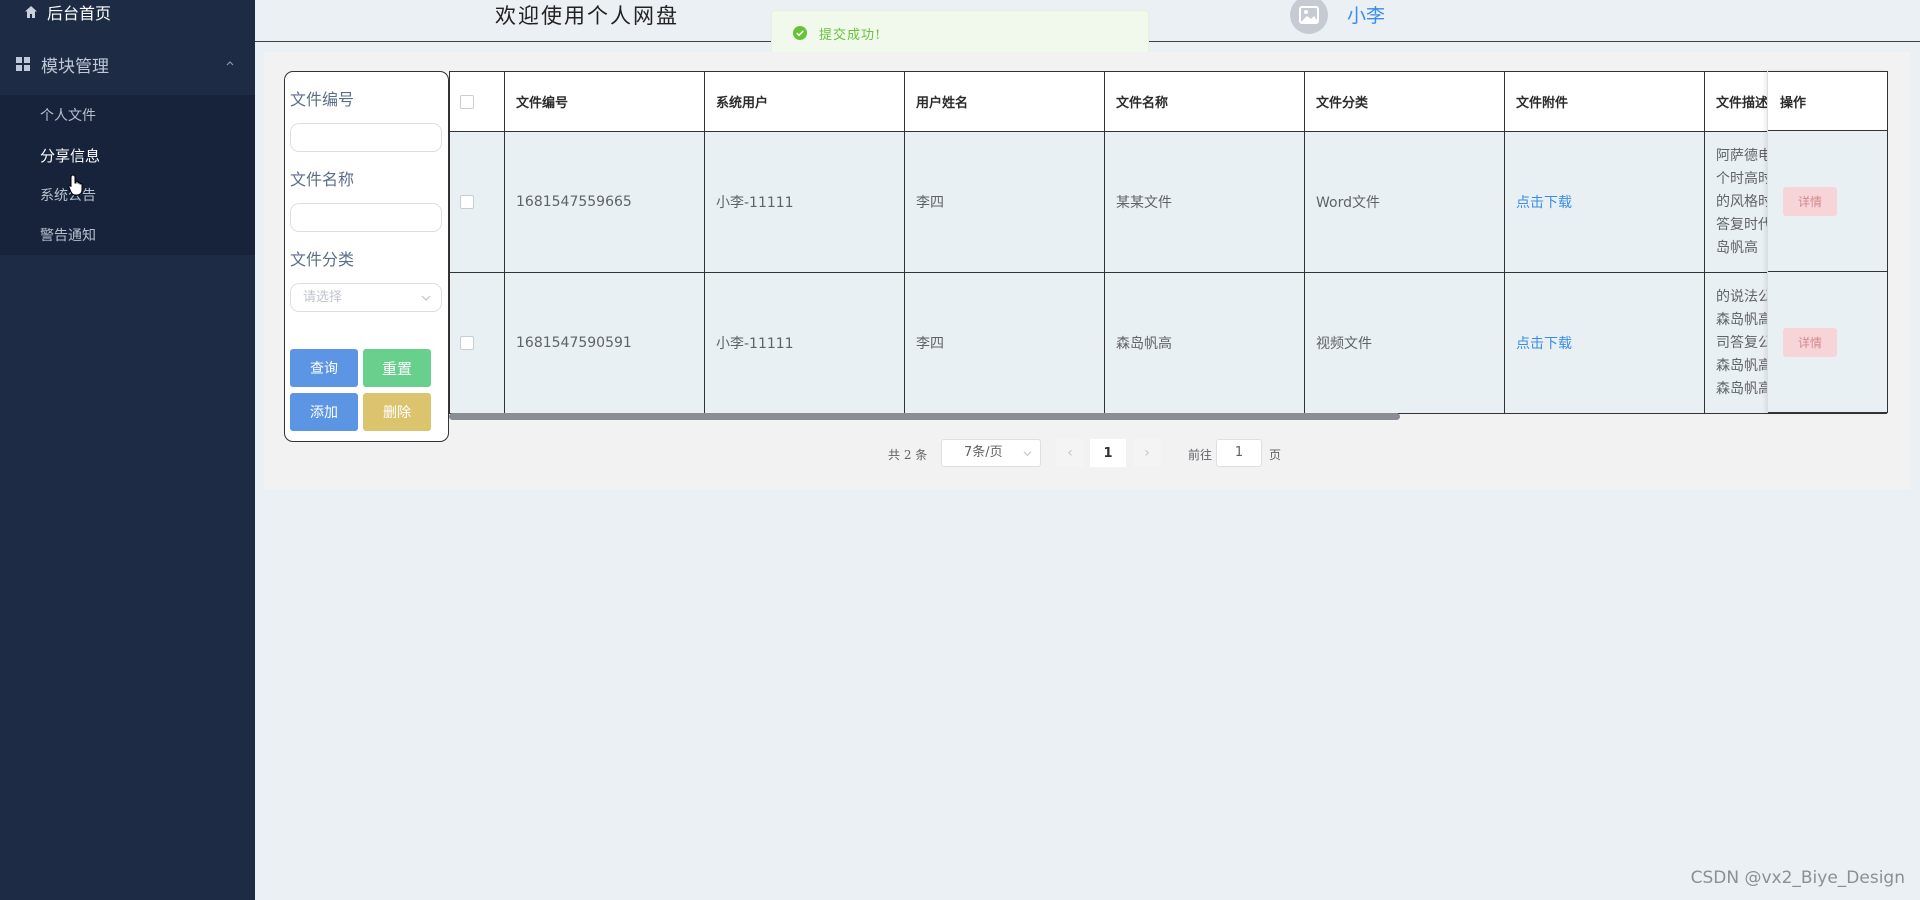 The image size is (1920, 900). I want to click on file-no-label: 文件编号, so click(322, 99).